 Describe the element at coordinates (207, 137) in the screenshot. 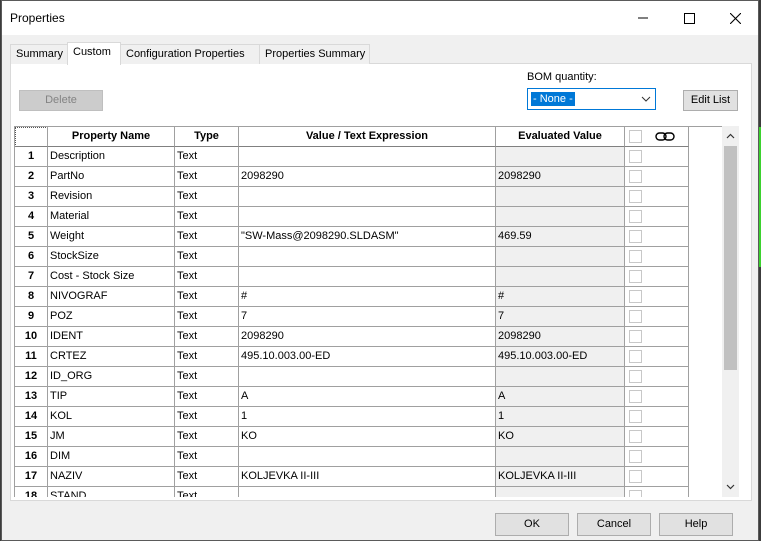

I see `col-header-type: Type` at that location.